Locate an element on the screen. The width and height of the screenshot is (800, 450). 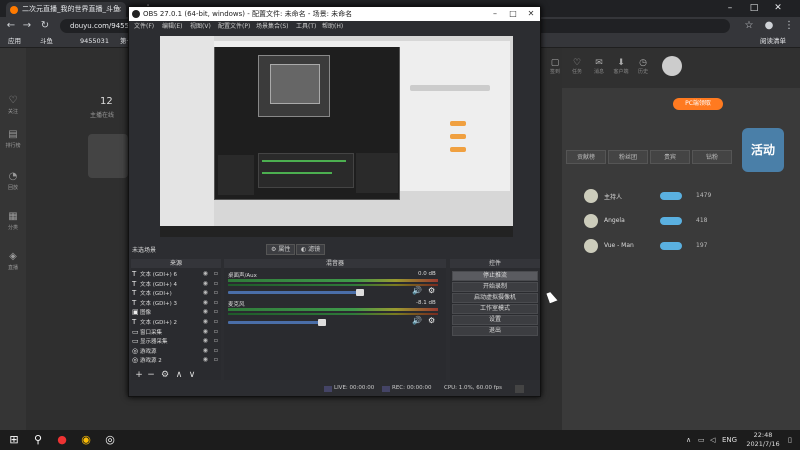
rank-tab-vip: 贵宾 is located at coordinates (670, 157).